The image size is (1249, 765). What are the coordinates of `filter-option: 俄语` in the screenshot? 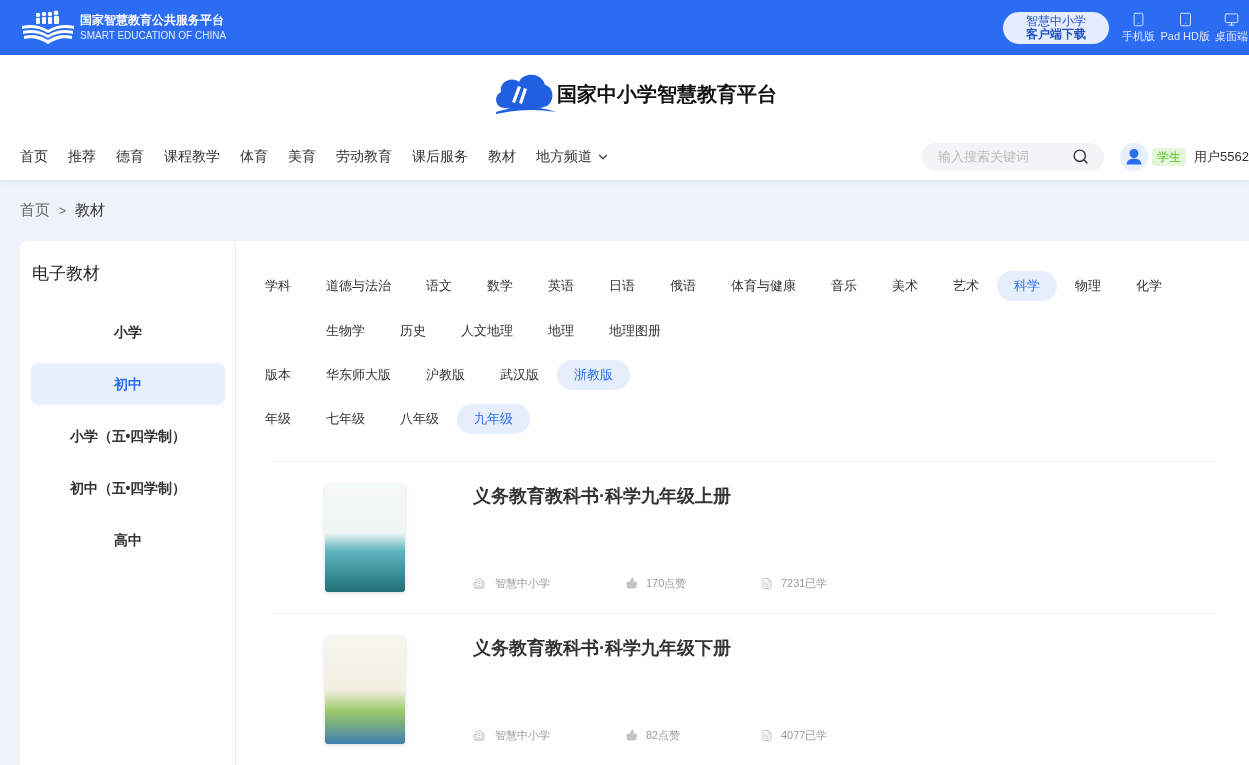 It's located at (683, 286).